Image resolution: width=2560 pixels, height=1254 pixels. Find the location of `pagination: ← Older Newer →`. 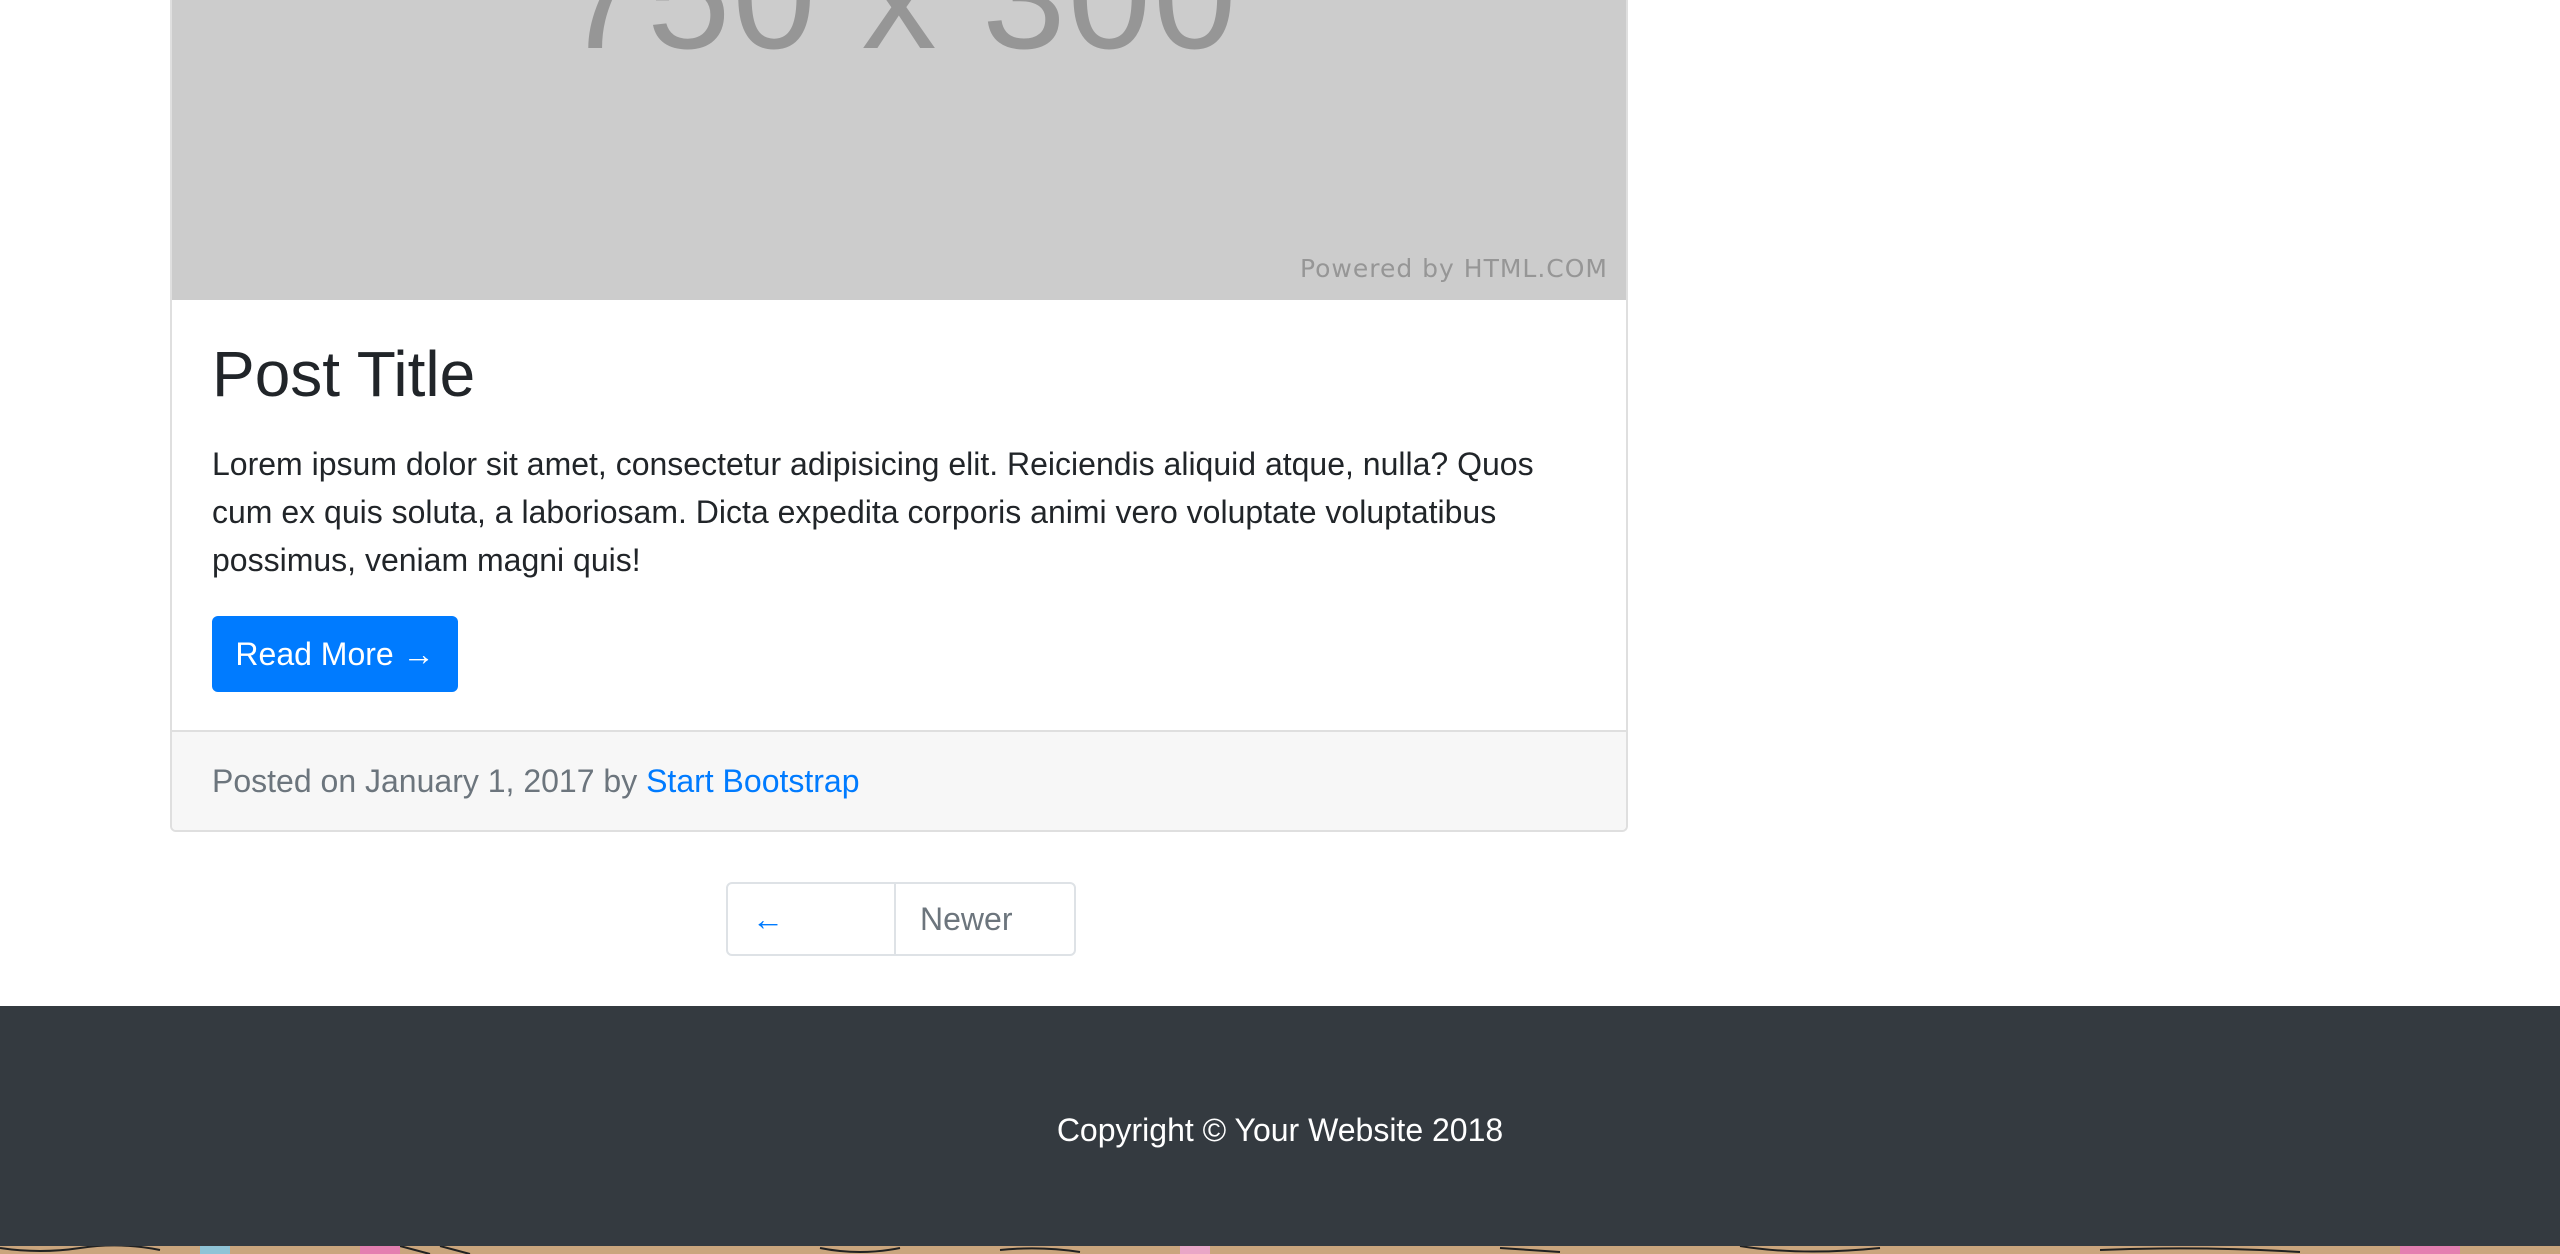

pagination: ← Older Newer → is located at coordinates (901, 919).